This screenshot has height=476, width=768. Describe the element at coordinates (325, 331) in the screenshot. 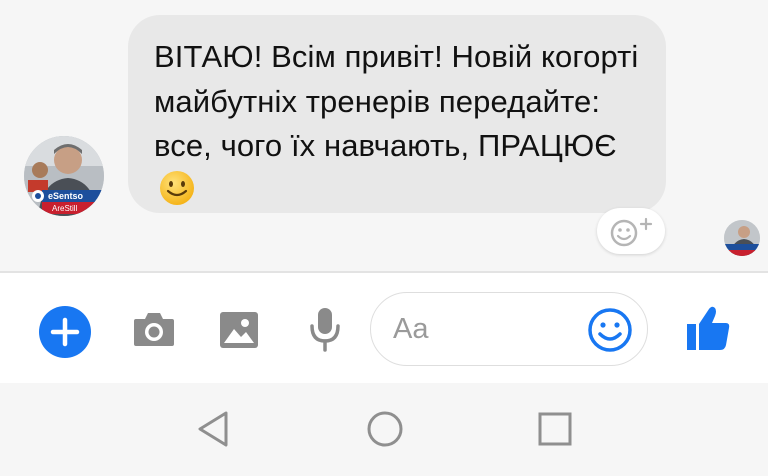

I see `microphone-icon` at that location.